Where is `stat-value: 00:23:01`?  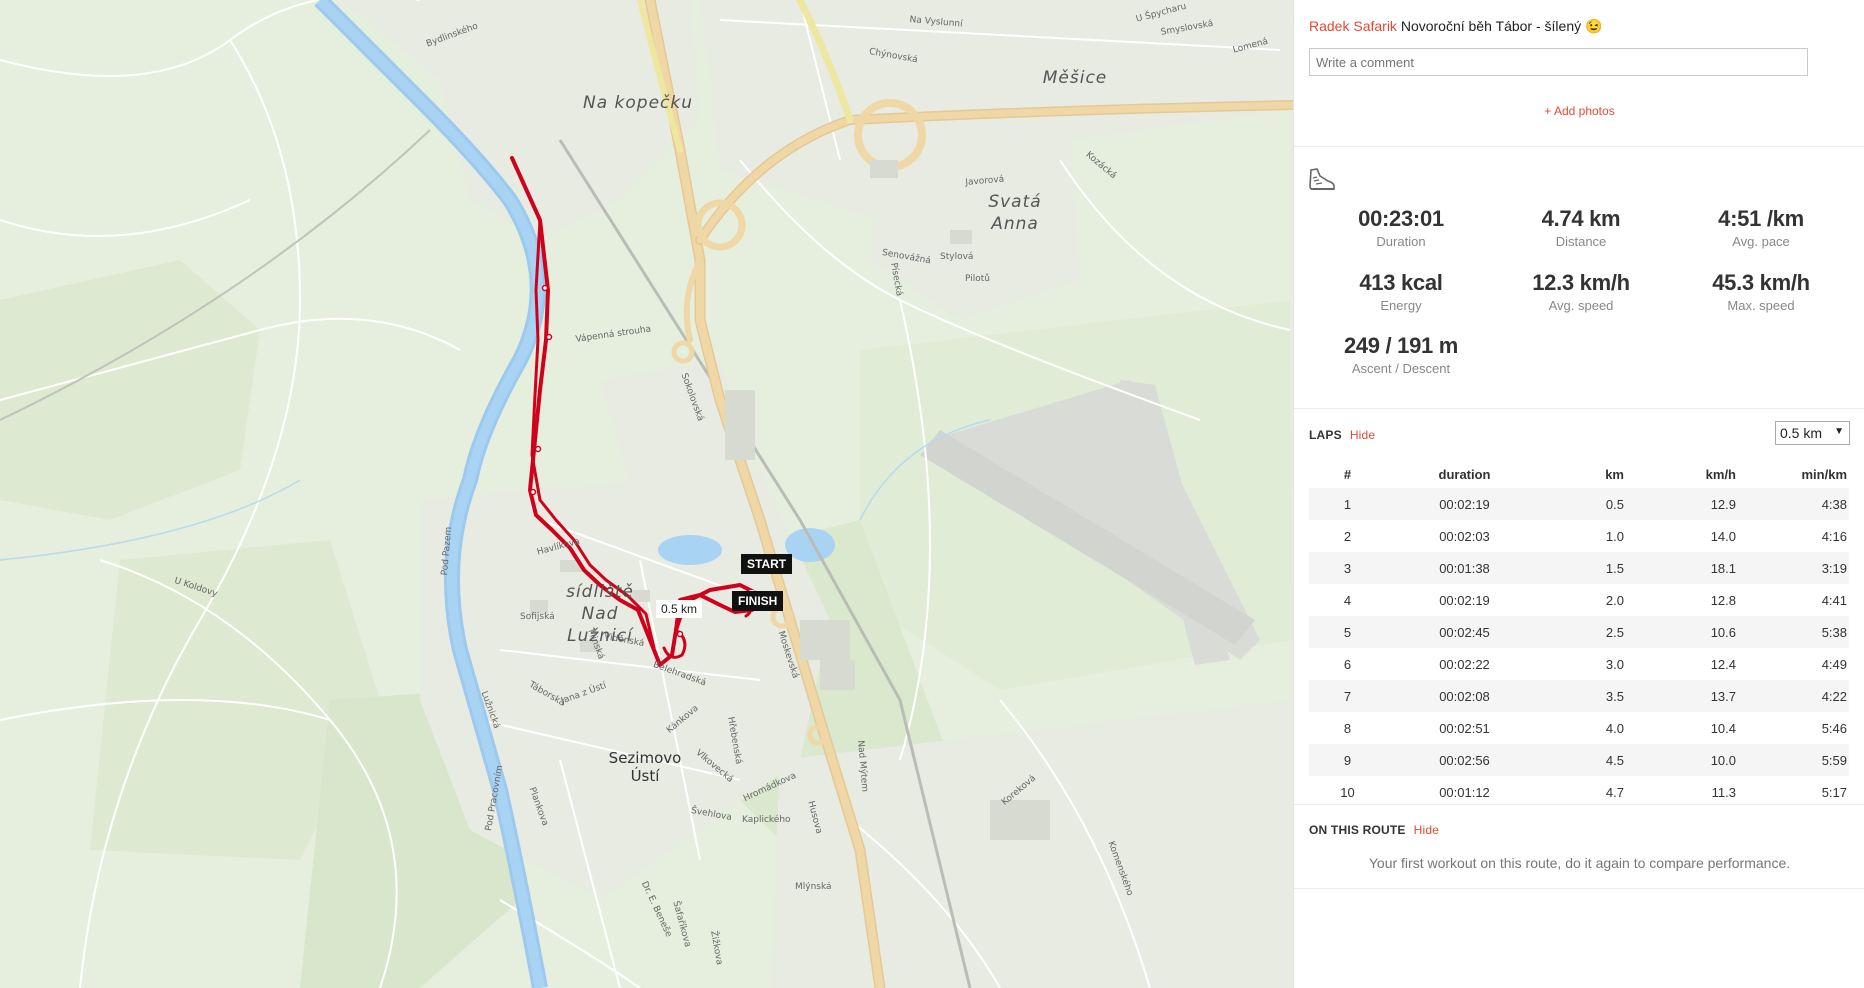
stat-value: 00:23:01 is located at coordinates (1401, 218).